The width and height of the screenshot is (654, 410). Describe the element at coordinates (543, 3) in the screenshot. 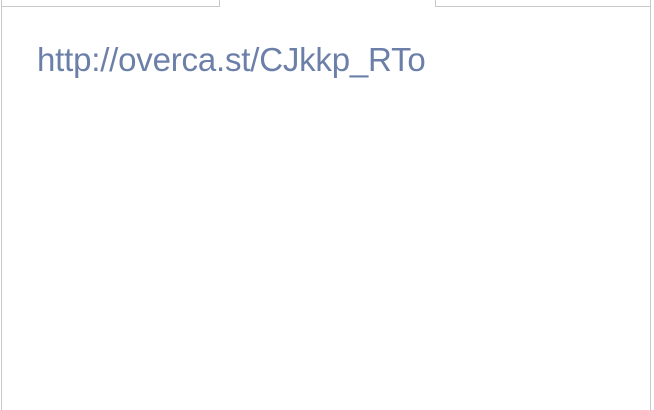

I see `tab-right` at that location.